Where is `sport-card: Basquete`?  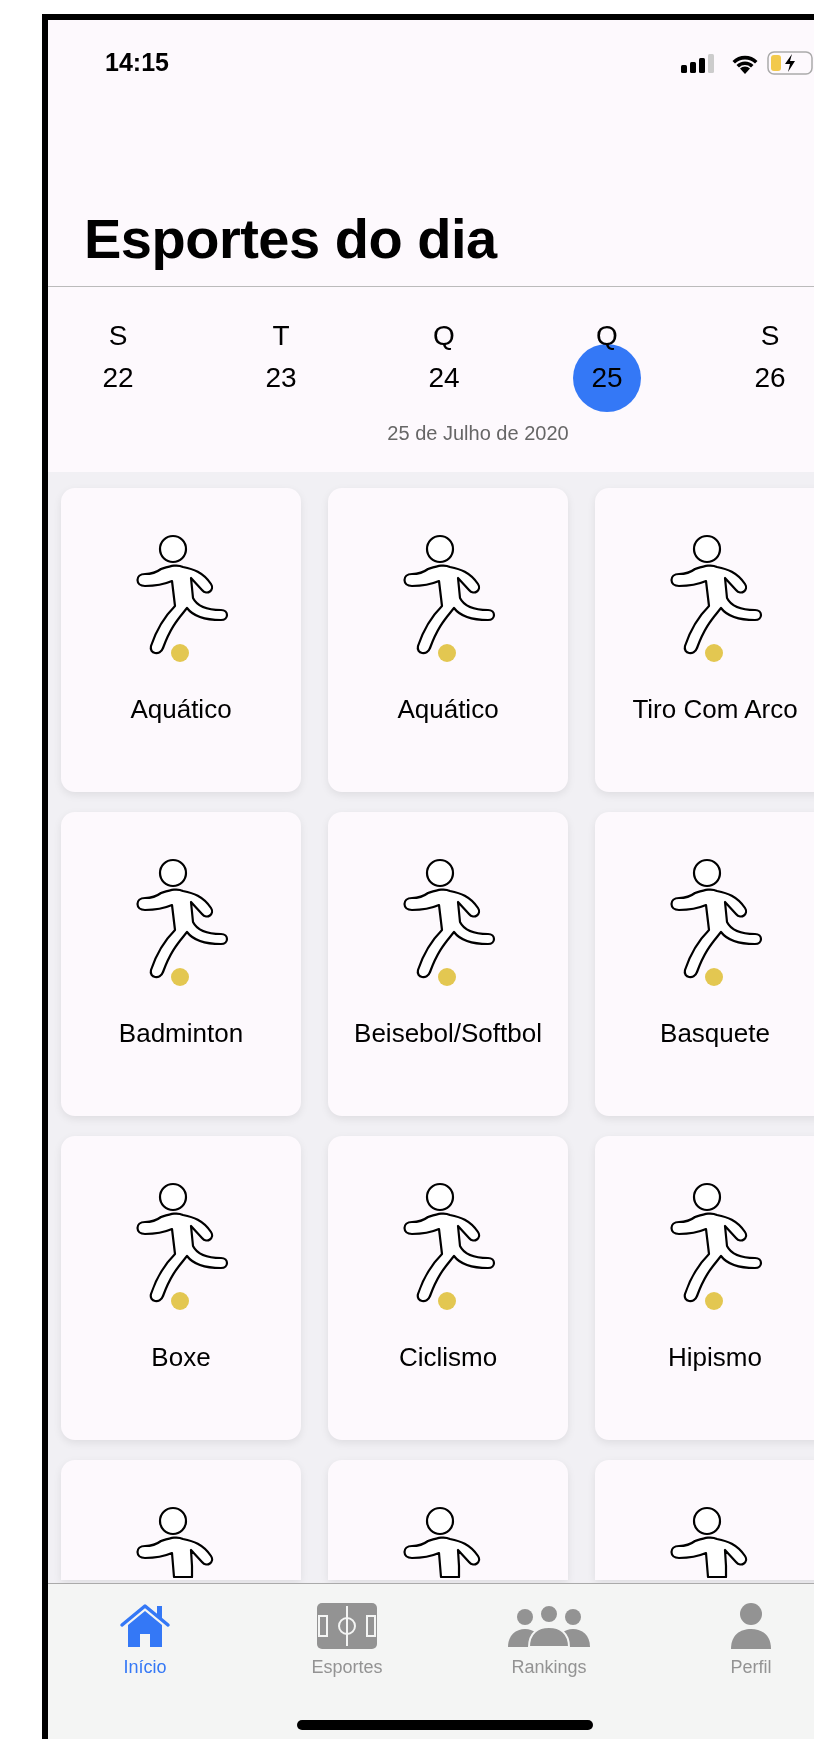 sport-card: Basquete is located at coordinates (704, 964).